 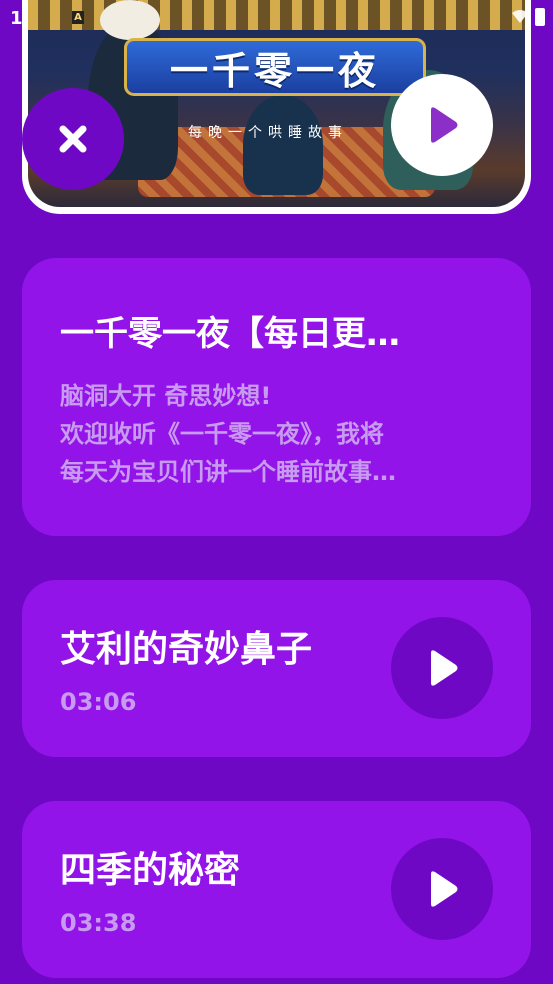 I want to click on album-description-line: 脑洞大开 奇思妙想!, so click(x=166, y=396).